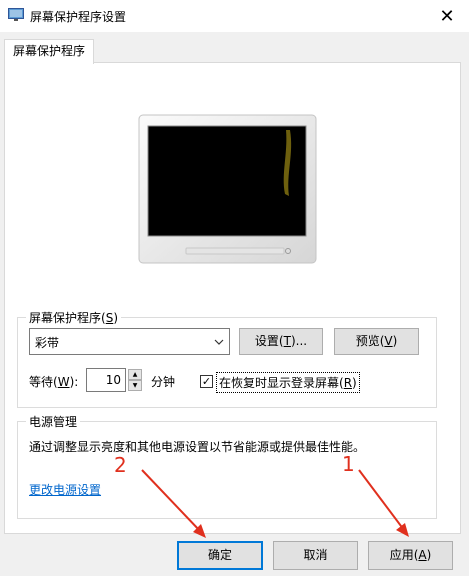  I want to click on wait-unit-label: 分钟, so click(163, 382).